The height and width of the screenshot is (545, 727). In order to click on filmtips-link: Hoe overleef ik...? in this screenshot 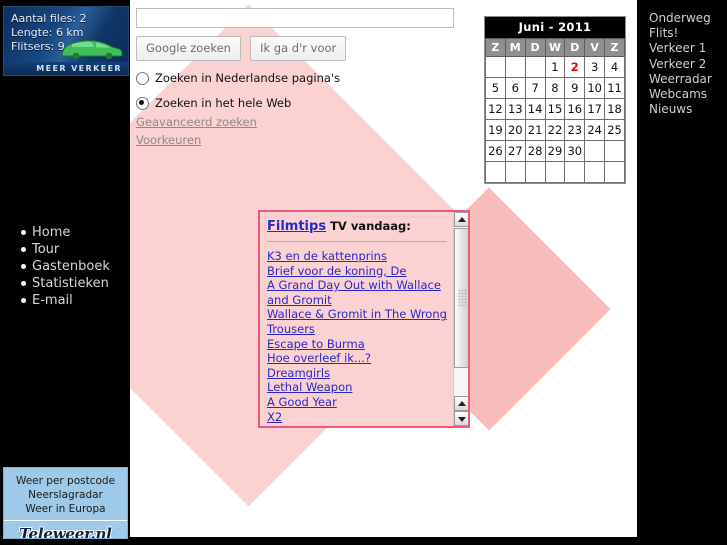, I will do `click(319, 358)`.